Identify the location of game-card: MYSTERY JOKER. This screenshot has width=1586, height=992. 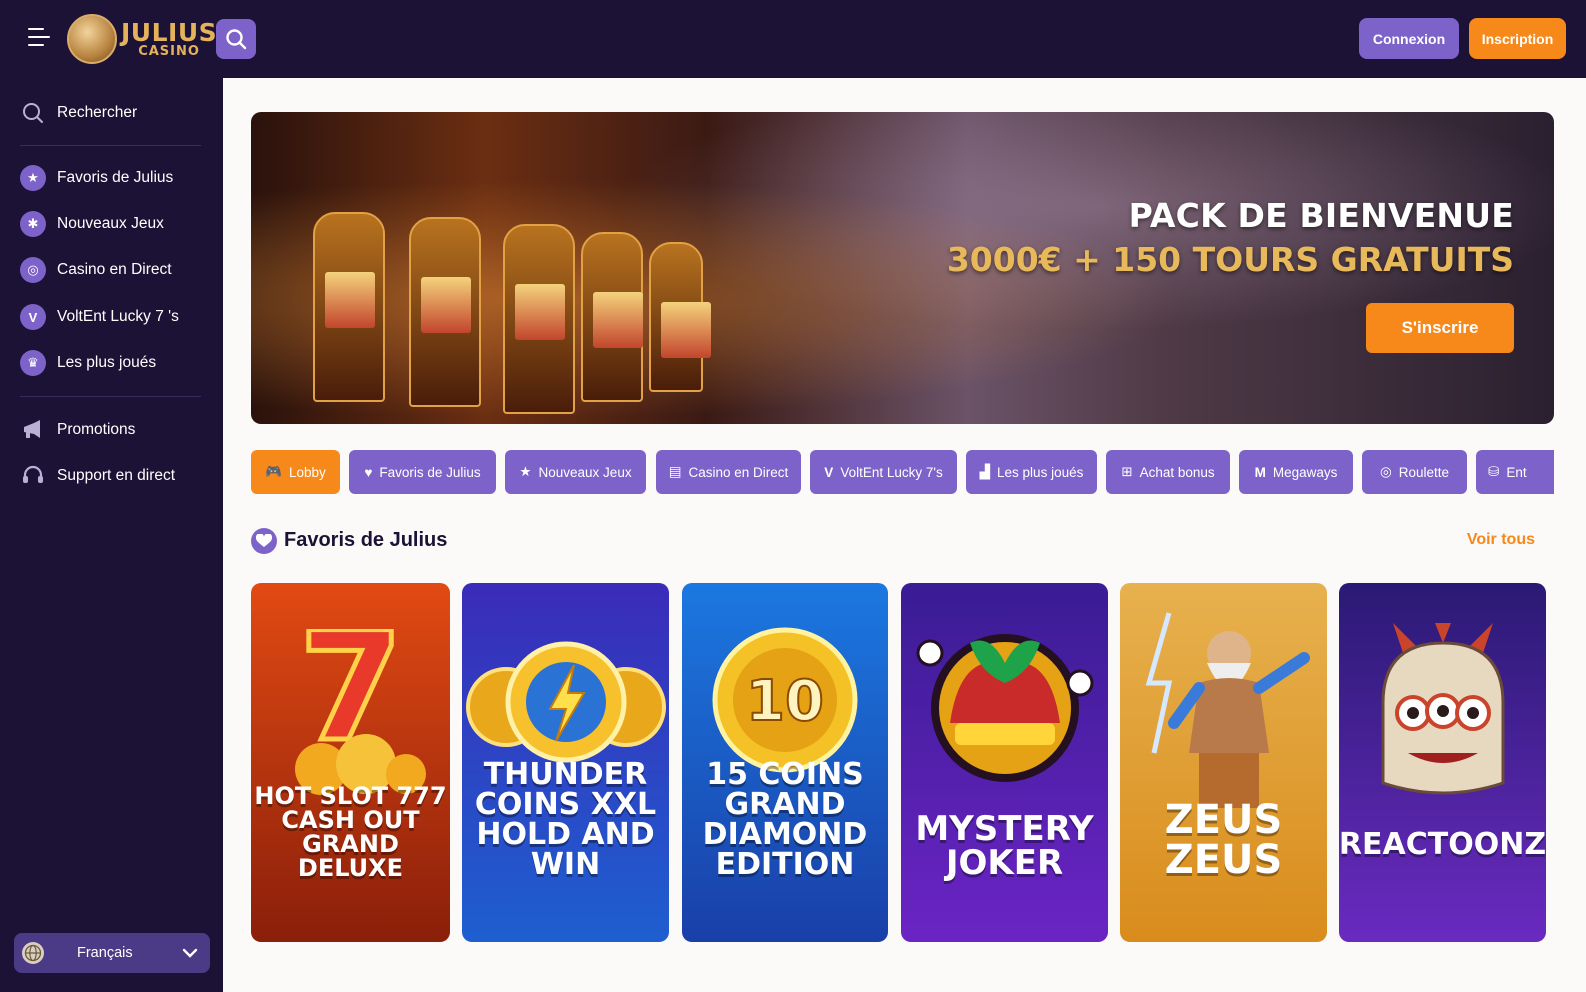
(1004, 762).